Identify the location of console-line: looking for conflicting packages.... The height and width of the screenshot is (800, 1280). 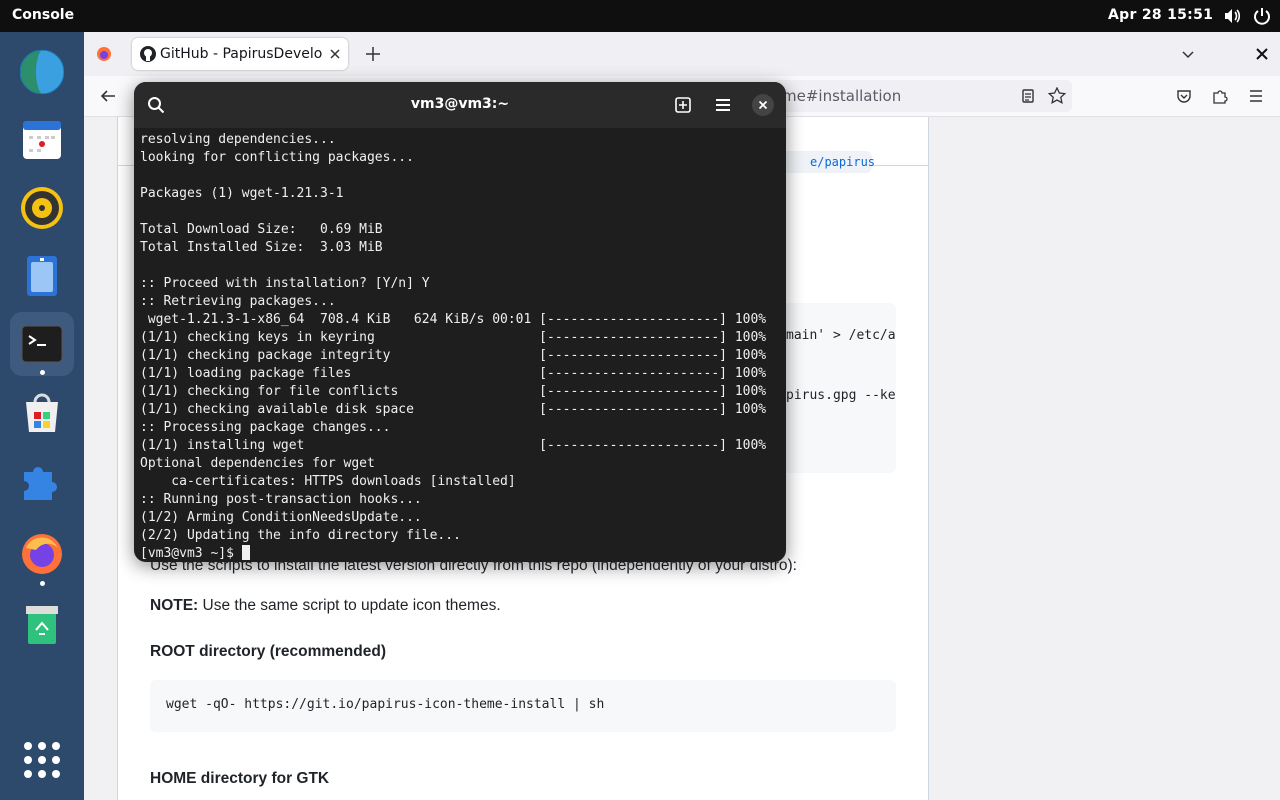
(277, 157).